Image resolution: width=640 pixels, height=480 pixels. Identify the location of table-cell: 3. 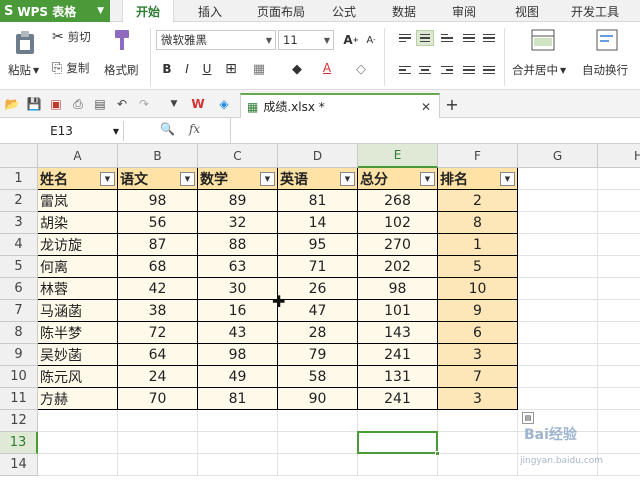
(478, 355).